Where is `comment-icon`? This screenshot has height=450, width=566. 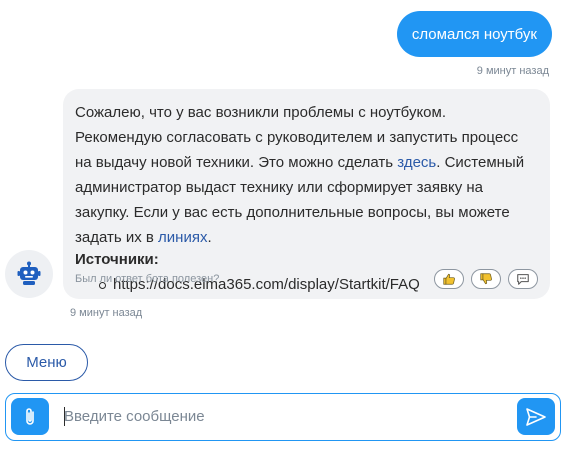 comment-icon is located at coordinates (523, 279).